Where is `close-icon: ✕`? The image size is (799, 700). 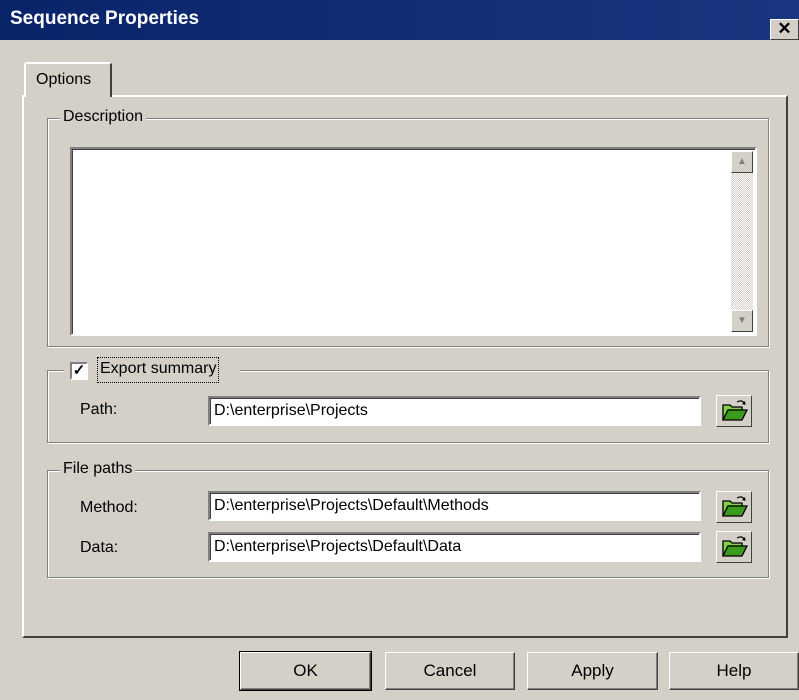
close-icon: ✕ is located at coordinates (784, 28).